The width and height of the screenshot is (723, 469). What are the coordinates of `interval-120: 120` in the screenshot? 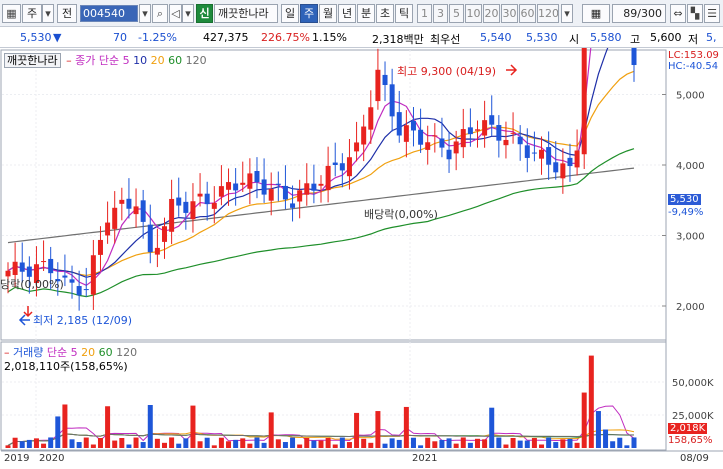 It's located at (548, 13).